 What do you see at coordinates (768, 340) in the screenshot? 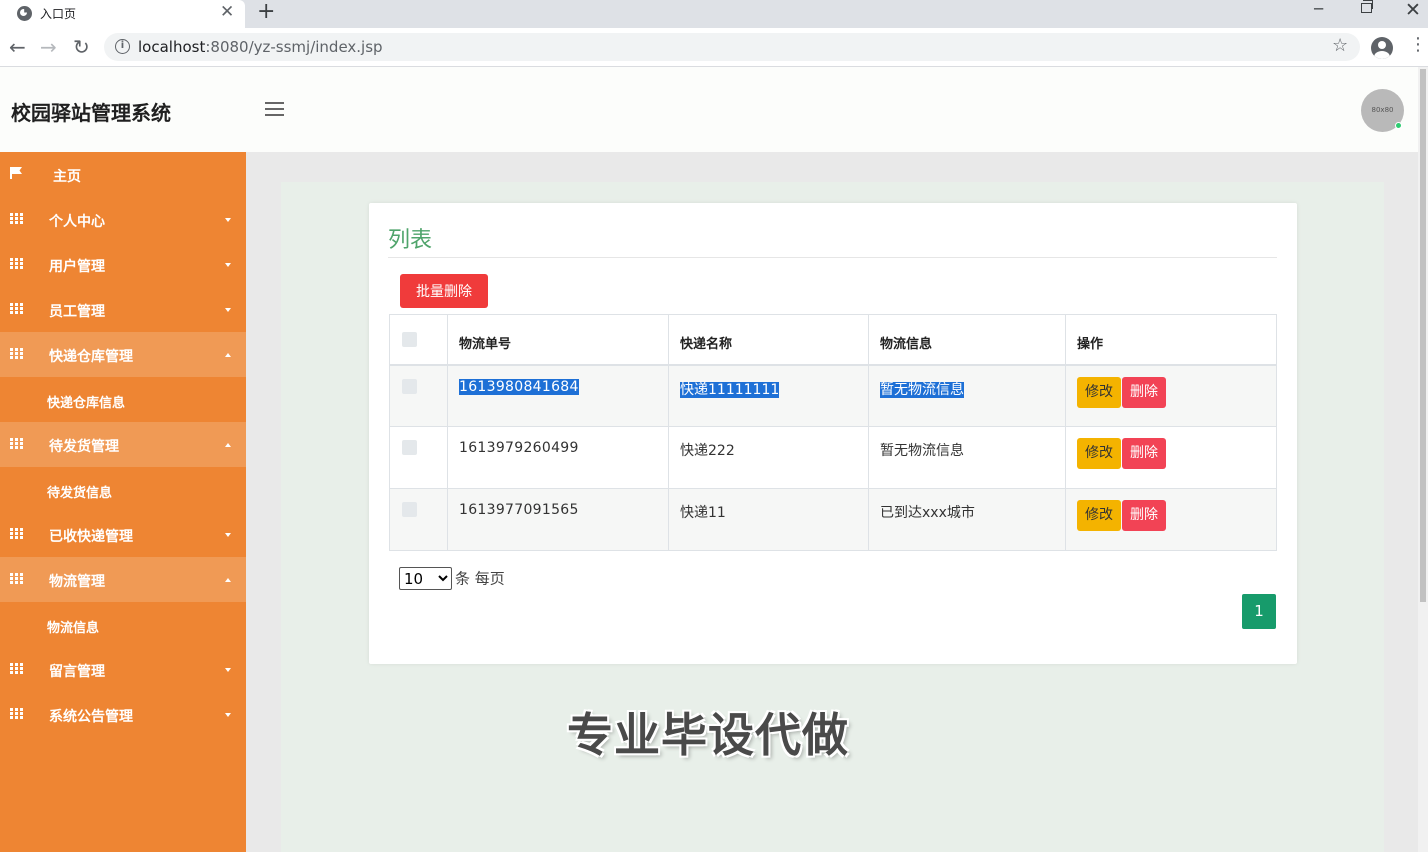
I see `column-header: 快递名称` at bounding box center [768, 340].